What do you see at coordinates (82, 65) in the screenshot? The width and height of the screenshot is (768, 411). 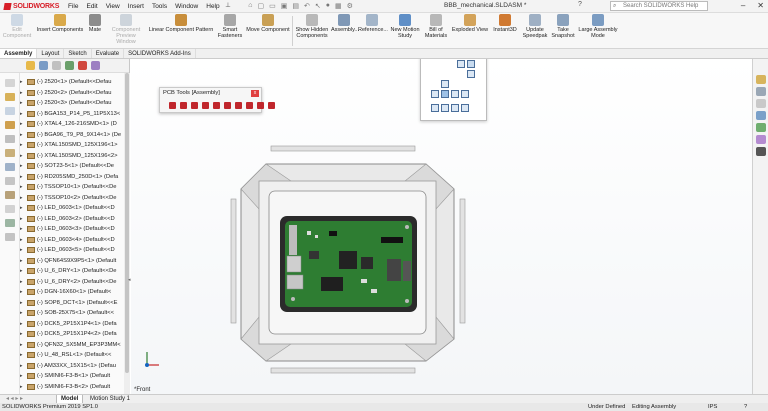 I see `display-manager-tab-icon` at bounding box center [82, 65].